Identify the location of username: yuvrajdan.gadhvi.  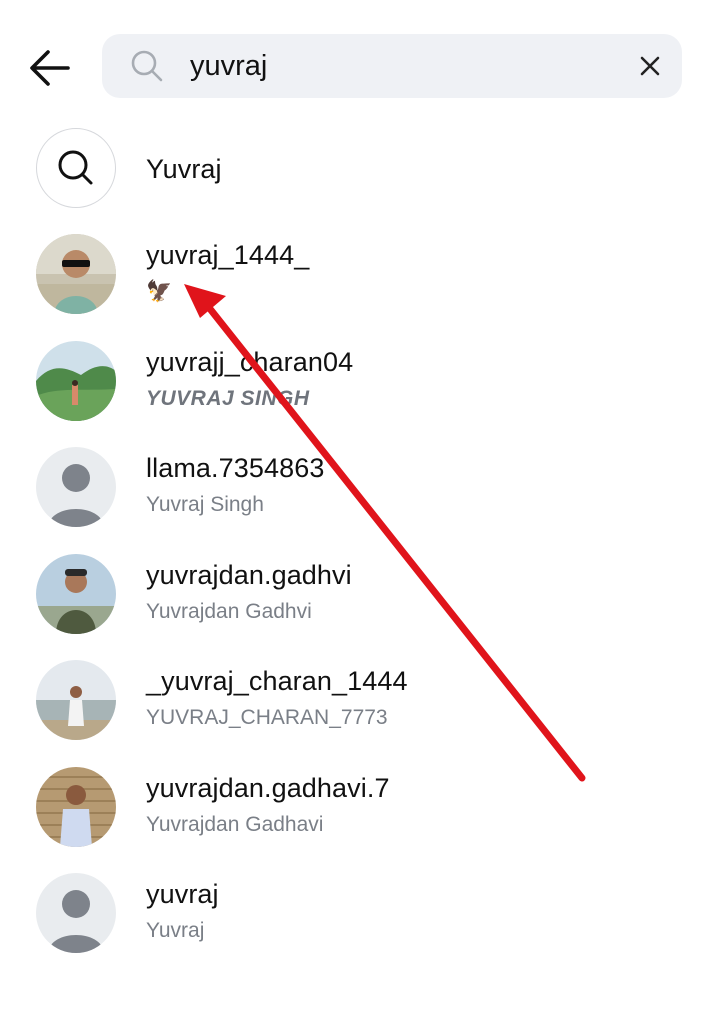
(249, 575).